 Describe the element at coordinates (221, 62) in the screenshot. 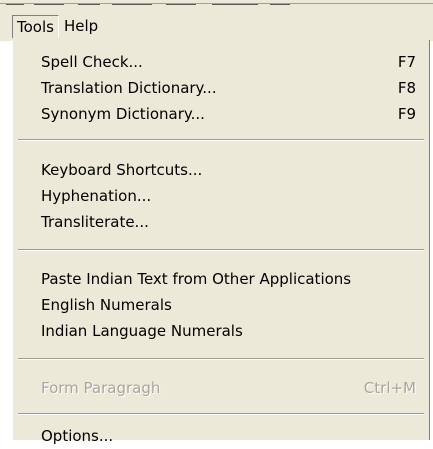

I see `menu-item-spell-check: Spell Check... F7` at that location.